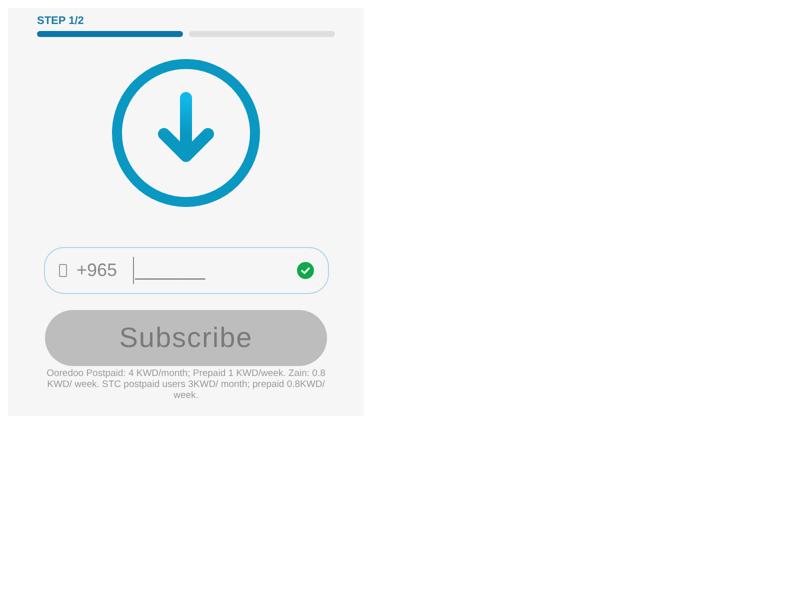 This screenshot has height=600, width=800. I want to click on pricing-terms: Ooredoo Postpaid: 4 KWD/month; Prepaid 1 KWD/week. Zain: 0.8 KWD/ week. STC postpaid users 3KWD/ month; prepaid 0.8KWD/ week., so click(186, 384).